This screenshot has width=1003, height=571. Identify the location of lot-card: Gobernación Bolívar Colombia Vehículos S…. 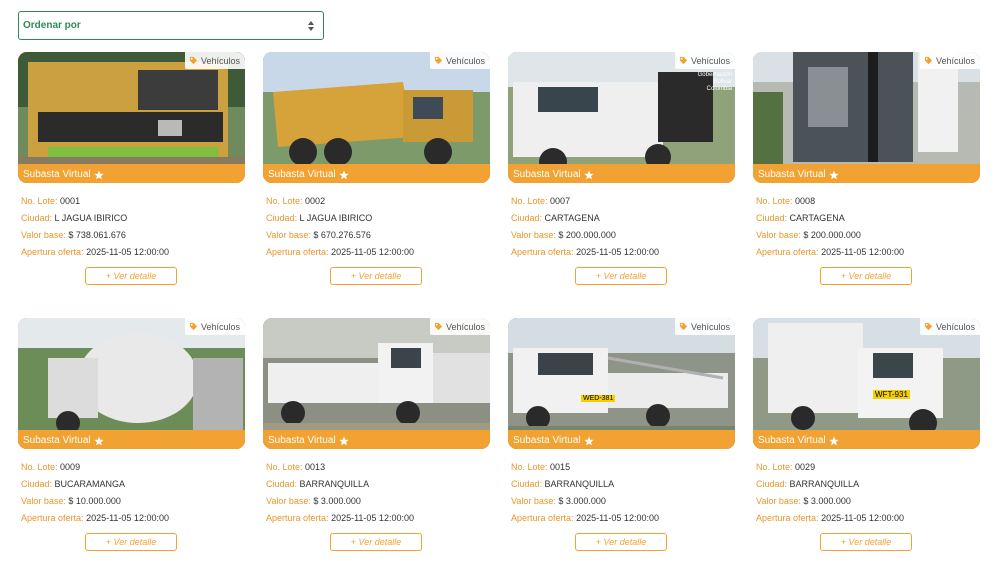
(621, 168).